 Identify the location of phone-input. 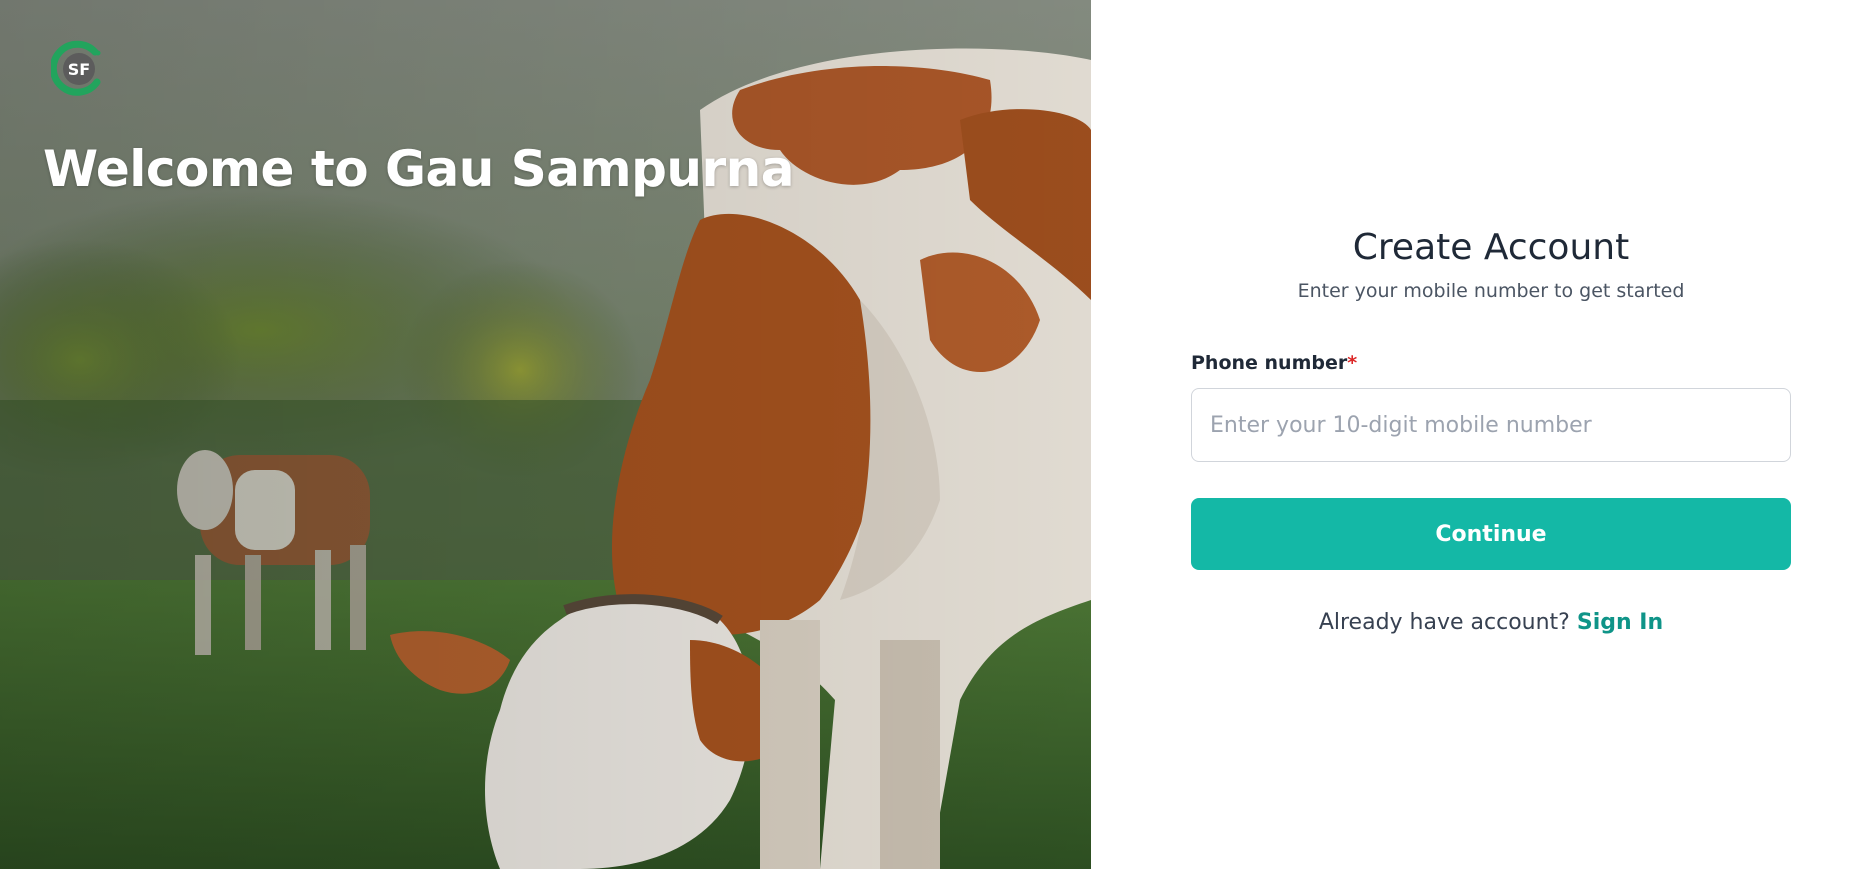
(1491, 425).